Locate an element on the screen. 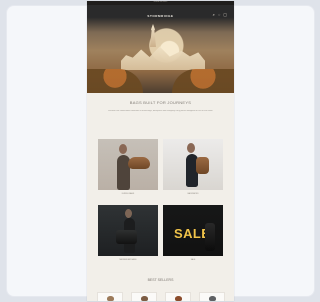 This screenshot has height=302, width=320. foliage-right is located at coordinates (203, 81).